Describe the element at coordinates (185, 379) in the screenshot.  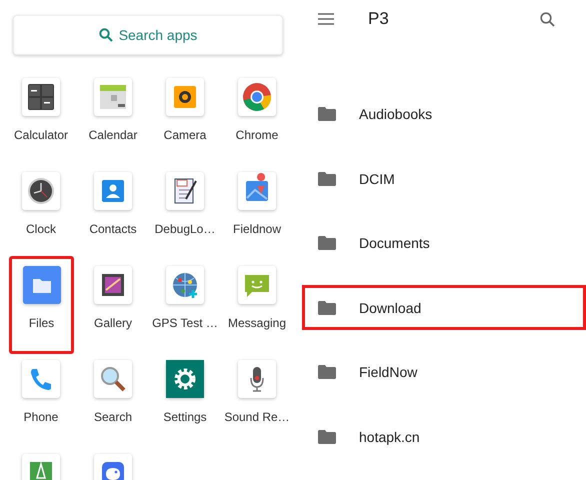
I see `gear-icon` at that location.